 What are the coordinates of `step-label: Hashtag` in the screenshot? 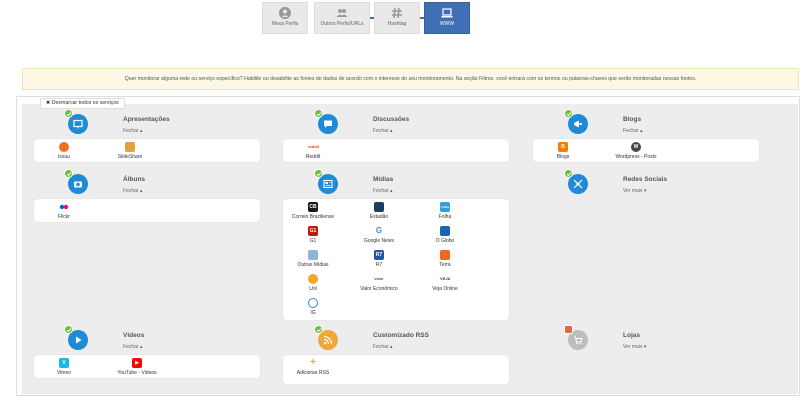 It's located at (397, 24).